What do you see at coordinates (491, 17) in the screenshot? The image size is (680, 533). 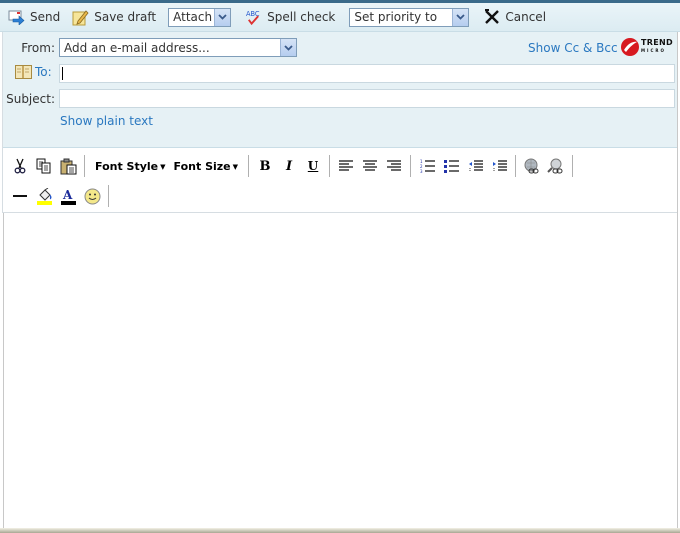 I see `x-icon` at bounding box center [491, 17].